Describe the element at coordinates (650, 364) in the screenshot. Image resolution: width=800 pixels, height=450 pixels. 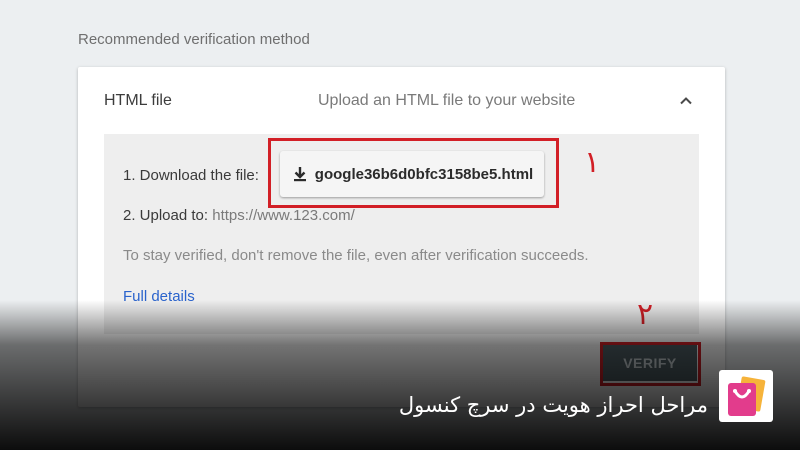
I see `annotation-box-verify` at that location.